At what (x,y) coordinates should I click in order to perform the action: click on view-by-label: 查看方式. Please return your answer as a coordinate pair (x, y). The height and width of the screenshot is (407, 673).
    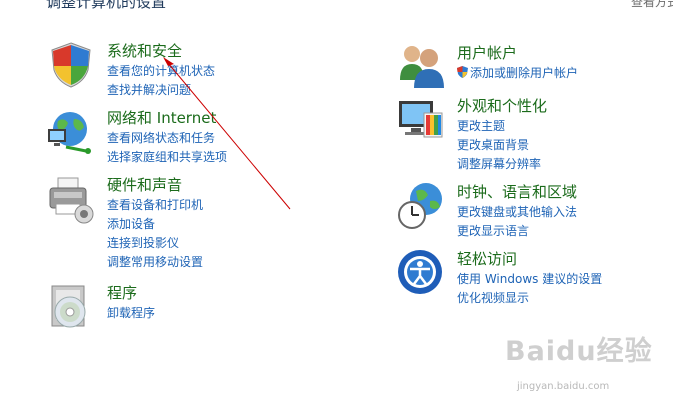
    Looking at the image, I should click on (652, 5).